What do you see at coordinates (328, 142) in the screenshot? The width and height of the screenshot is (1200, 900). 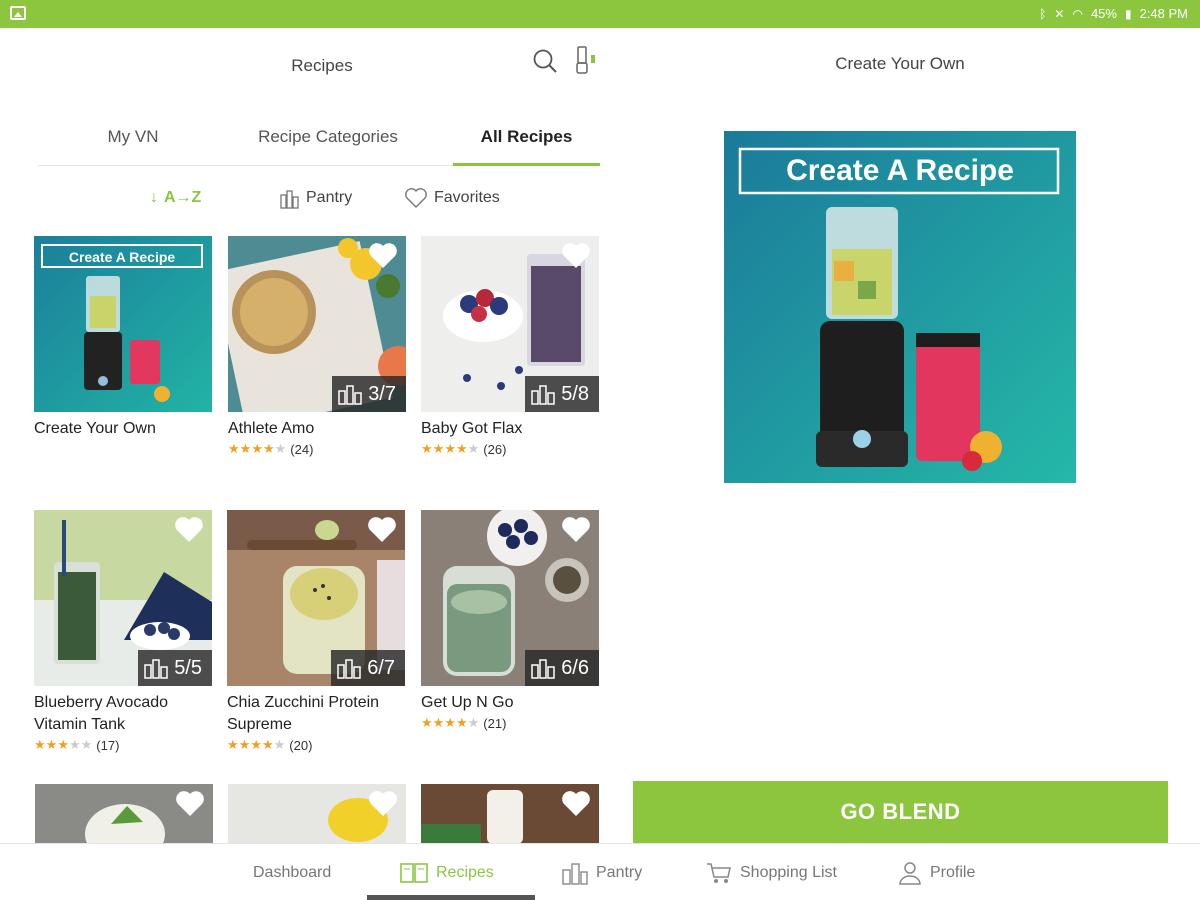 I see `tab-recipe-categories: Recipe Categories` at bounding box center [328, 142].